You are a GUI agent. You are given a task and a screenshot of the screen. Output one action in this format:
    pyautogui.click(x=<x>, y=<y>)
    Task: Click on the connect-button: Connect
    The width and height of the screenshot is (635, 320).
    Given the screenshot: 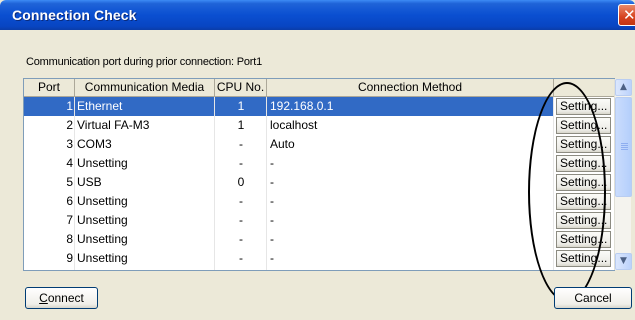 What is the action you would take?
    pyautogui.click(x=61, y=298)
    